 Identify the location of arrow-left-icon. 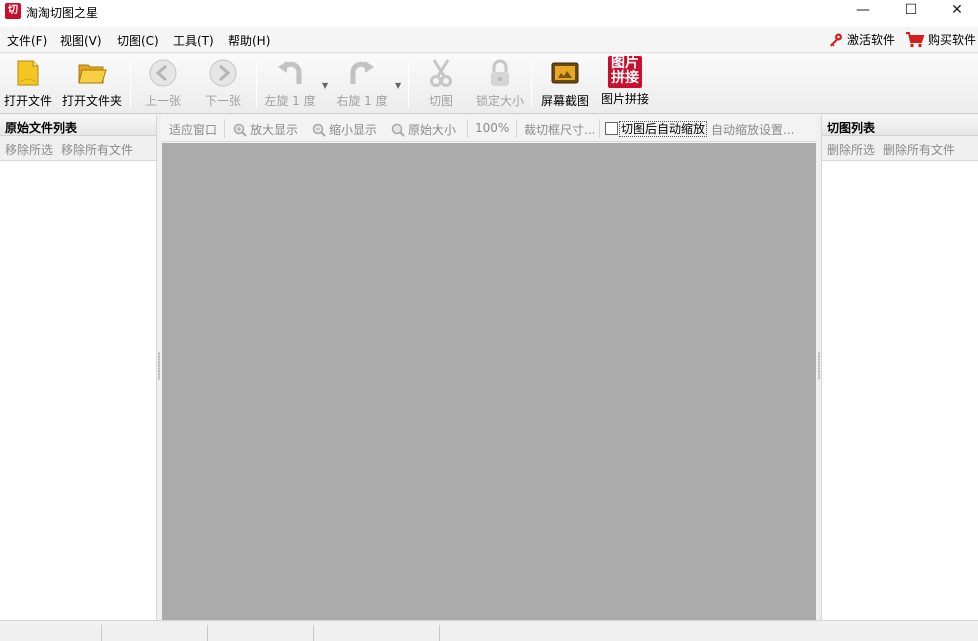
(163, 73).